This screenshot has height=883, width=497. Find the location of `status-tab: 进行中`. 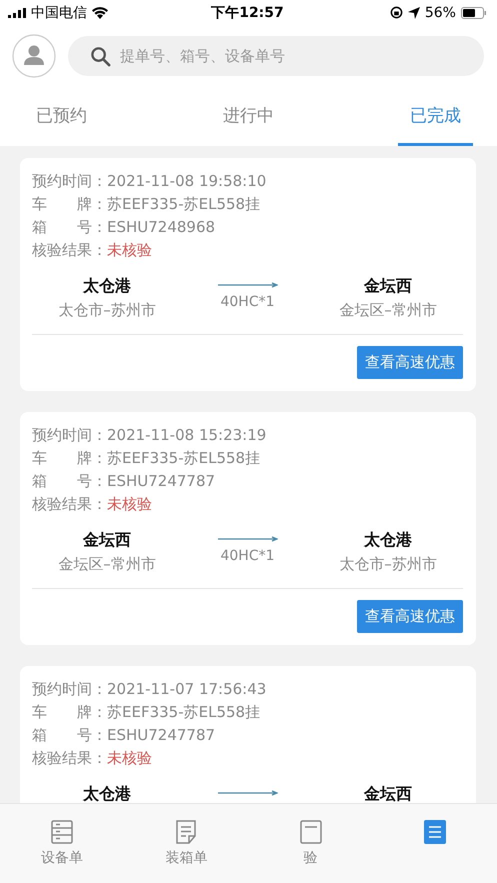

status-tab: 进行中 is located at coordinates (248, 117).